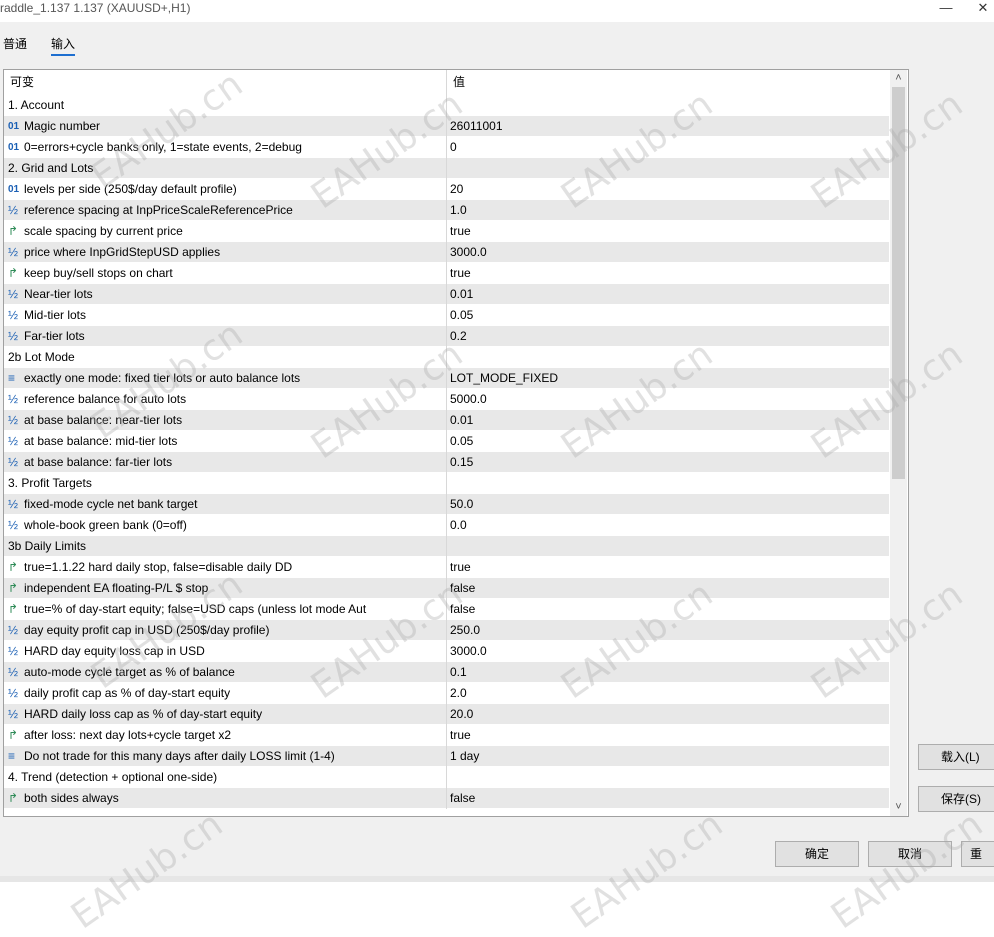 The height and width of the screenshot is (937, 994). Describe the element at coordinates (446, 651) in the screenshot. I see `param-row: ½ HARD day equity loss cap in USD 3000.0` at that location.